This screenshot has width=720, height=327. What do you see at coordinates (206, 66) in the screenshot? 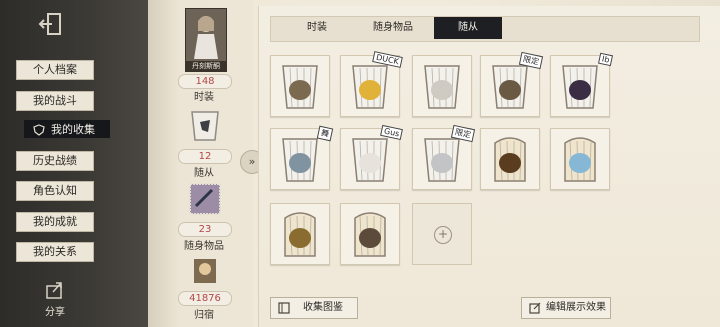
I see `portrait-name: 丹刻斯酮` at bounding box center [206, 66].